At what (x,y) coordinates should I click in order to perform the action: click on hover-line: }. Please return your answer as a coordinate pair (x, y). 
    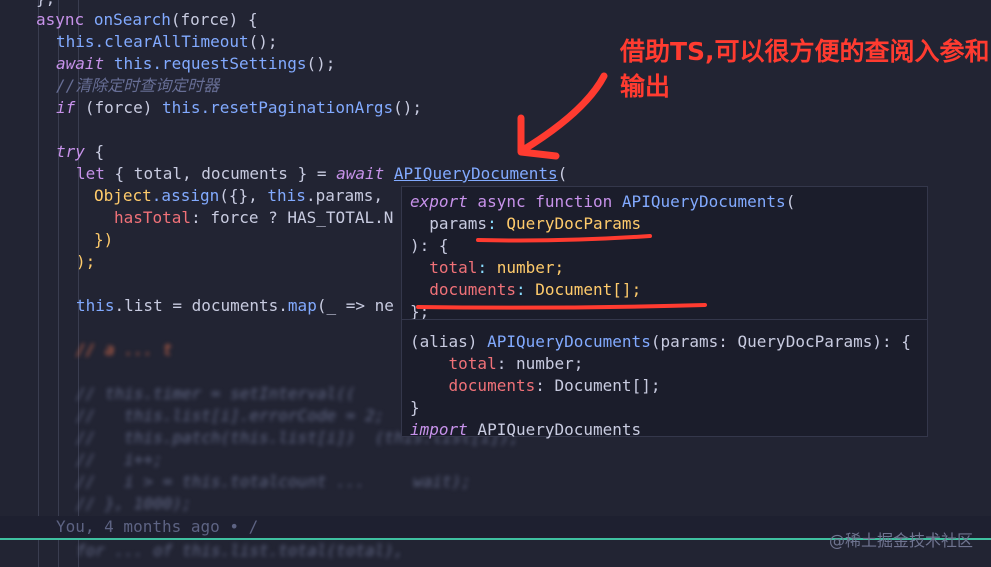
    Looking at the image, I should click on (415, 407).